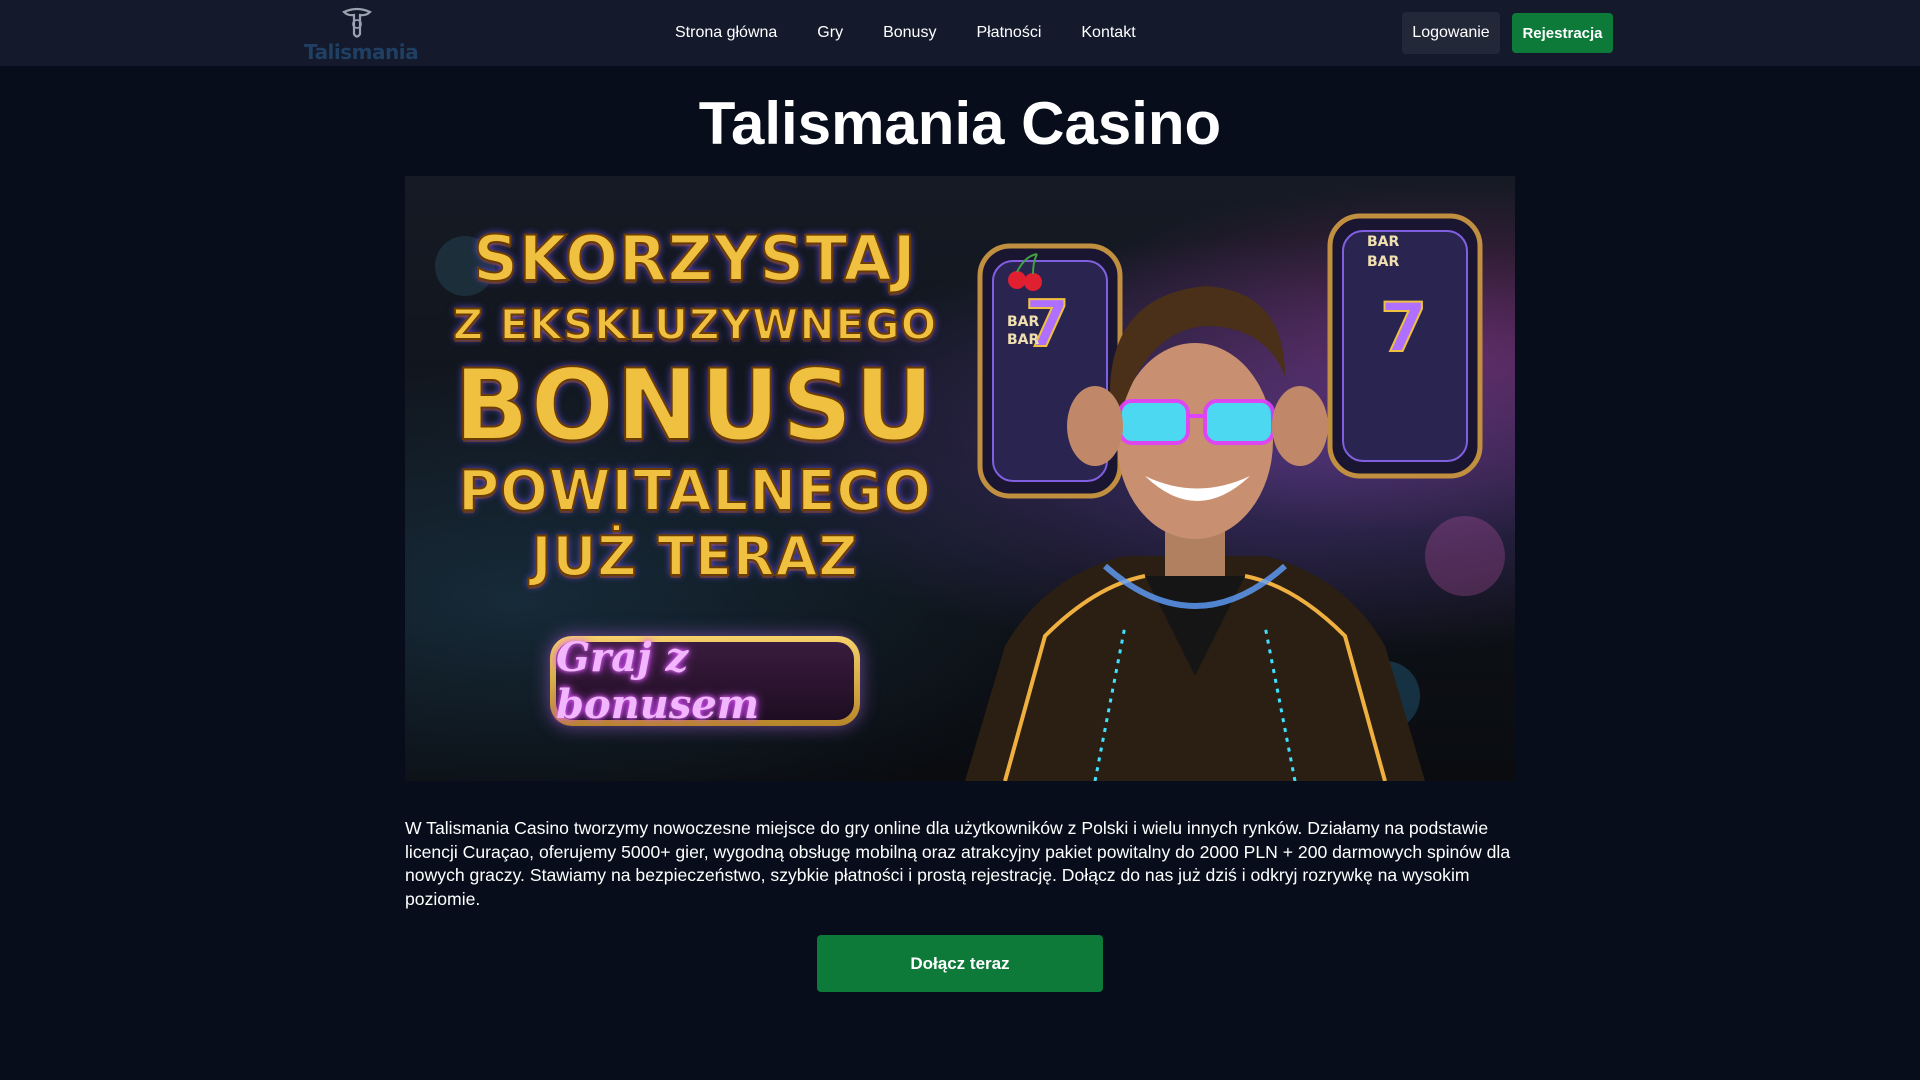 Image resolution: width=1920 pixels, height=1080 pixels. Describe the element at coordinates (361, 52) in the screenshot. I see `logo-text: Talismania` at that location.